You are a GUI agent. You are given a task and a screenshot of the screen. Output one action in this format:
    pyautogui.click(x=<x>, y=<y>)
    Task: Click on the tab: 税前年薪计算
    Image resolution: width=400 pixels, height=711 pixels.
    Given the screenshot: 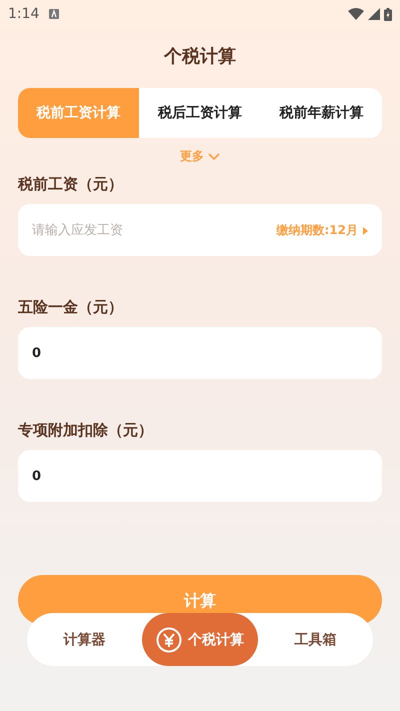 What is the action you would take?
    pyautogui.click(x=321, y=113)
    